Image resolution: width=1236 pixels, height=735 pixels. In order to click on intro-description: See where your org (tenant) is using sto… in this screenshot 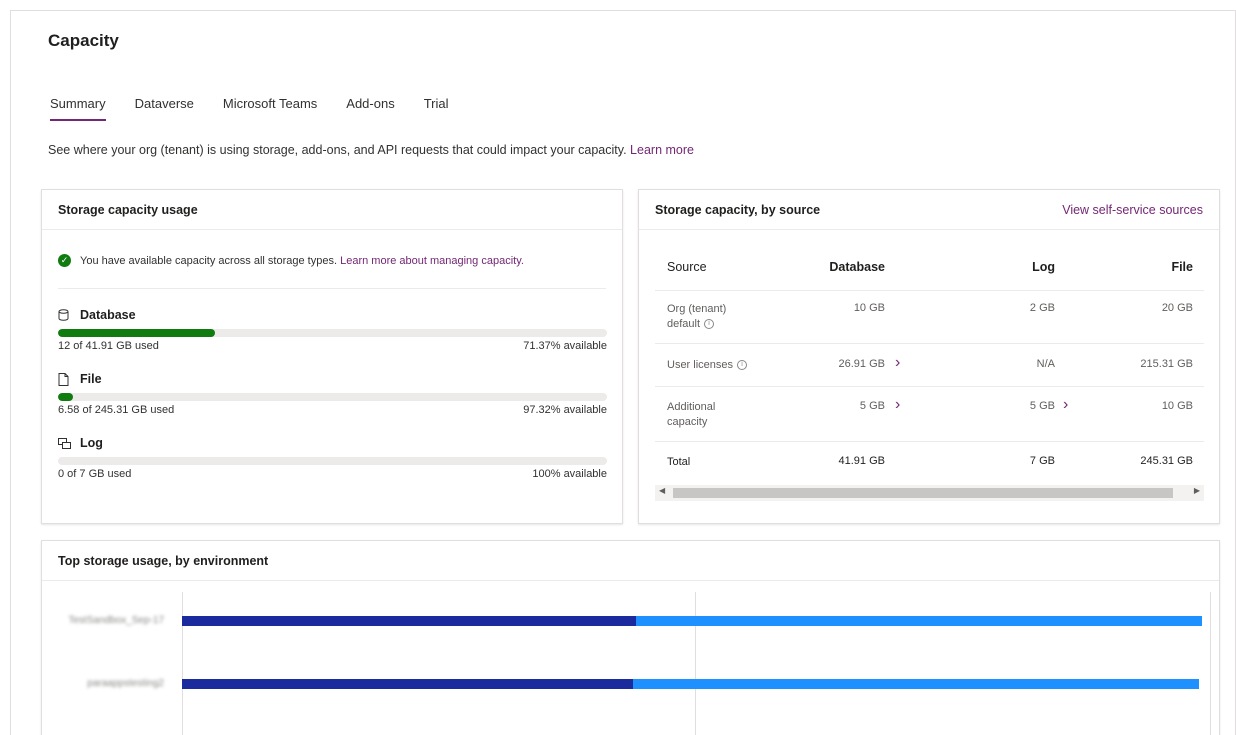, I will do `click(337, 150)`.